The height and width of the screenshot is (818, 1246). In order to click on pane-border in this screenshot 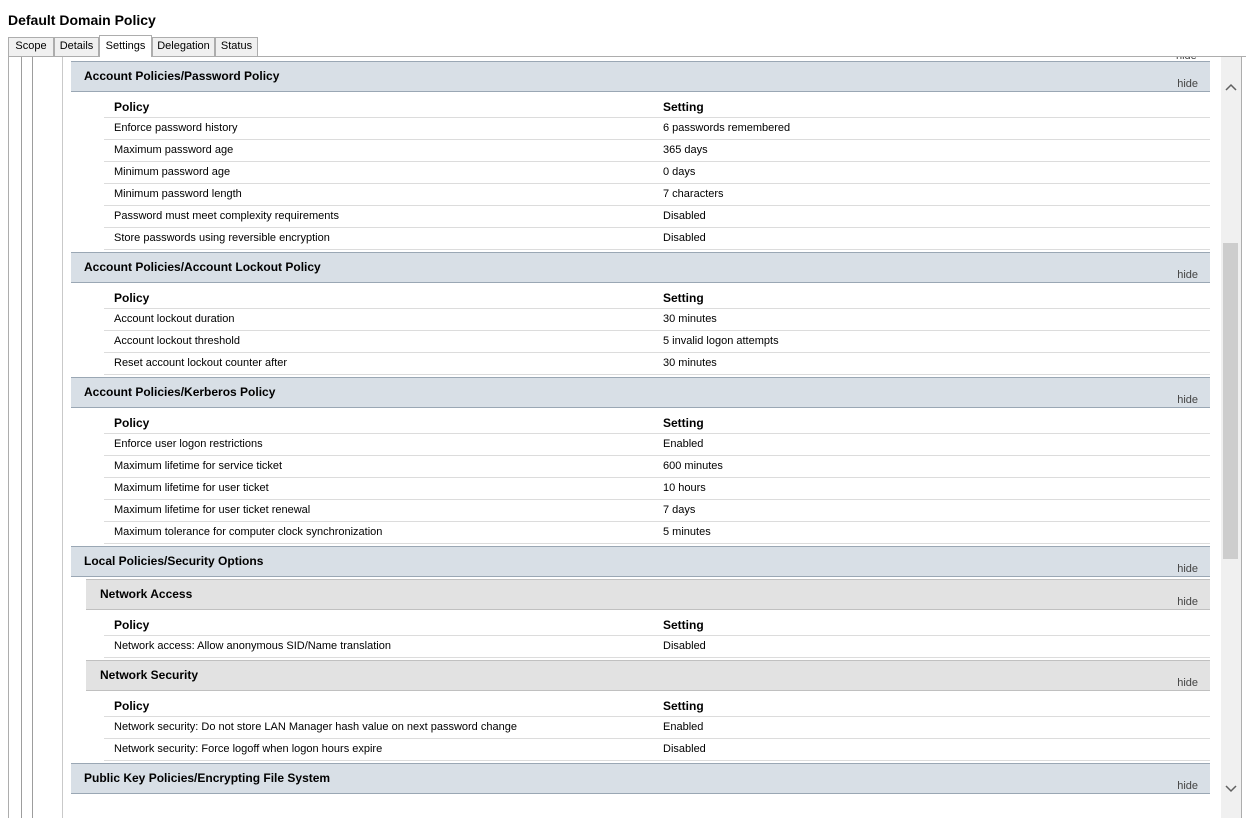, I will do `click(1241, 437)`.